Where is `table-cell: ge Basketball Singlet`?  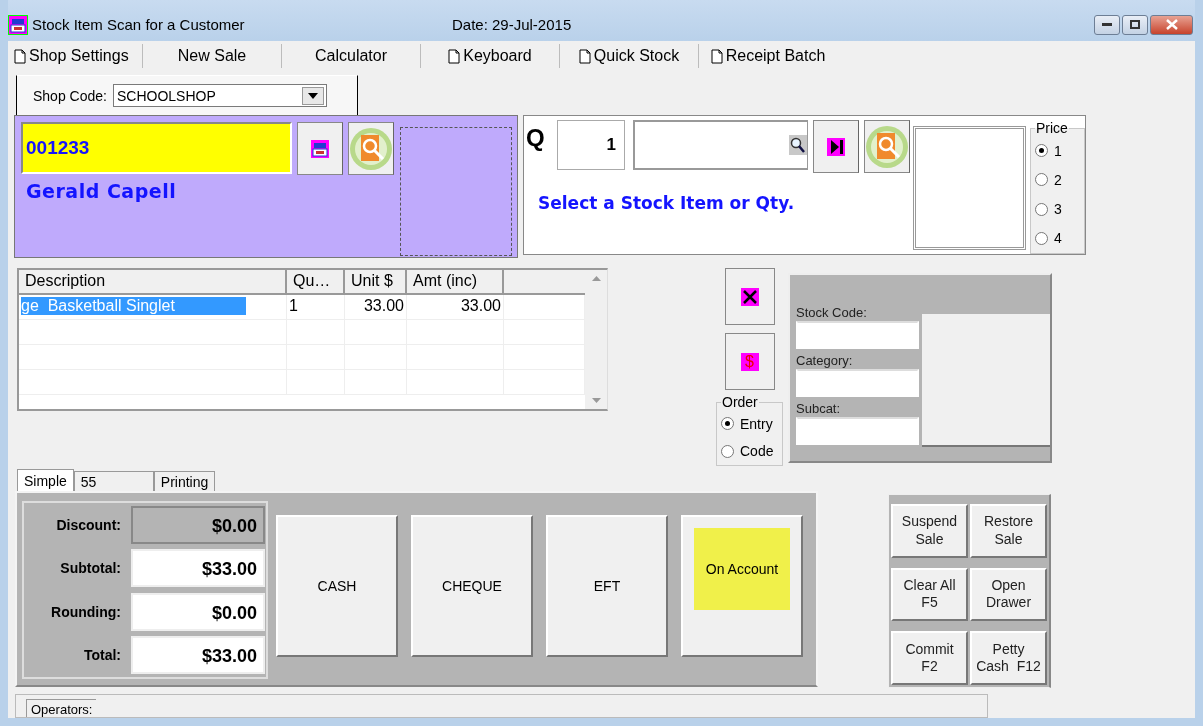 table-cell: ge Basketball Singlet is located at coordinates (153, 307).